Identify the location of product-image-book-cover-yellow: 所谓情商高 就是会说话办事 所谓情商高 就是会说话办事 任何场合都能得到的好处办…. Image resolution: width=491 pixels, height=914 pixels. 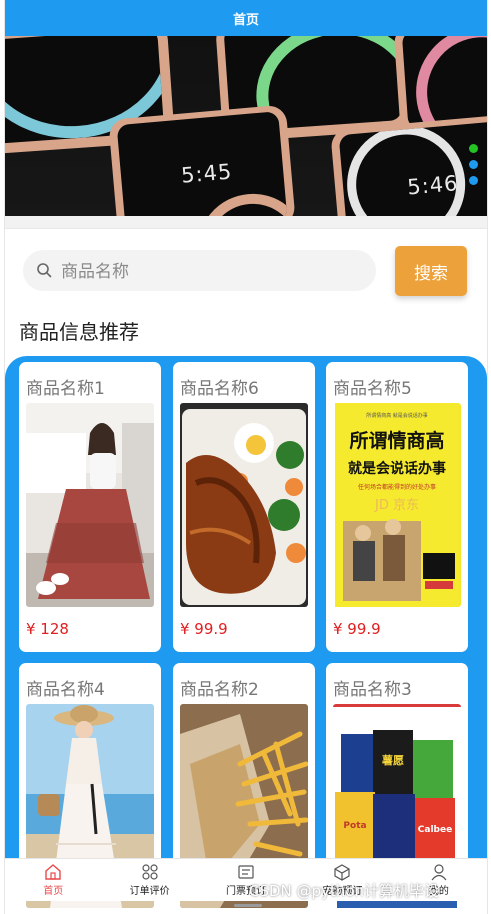
(397, 505).